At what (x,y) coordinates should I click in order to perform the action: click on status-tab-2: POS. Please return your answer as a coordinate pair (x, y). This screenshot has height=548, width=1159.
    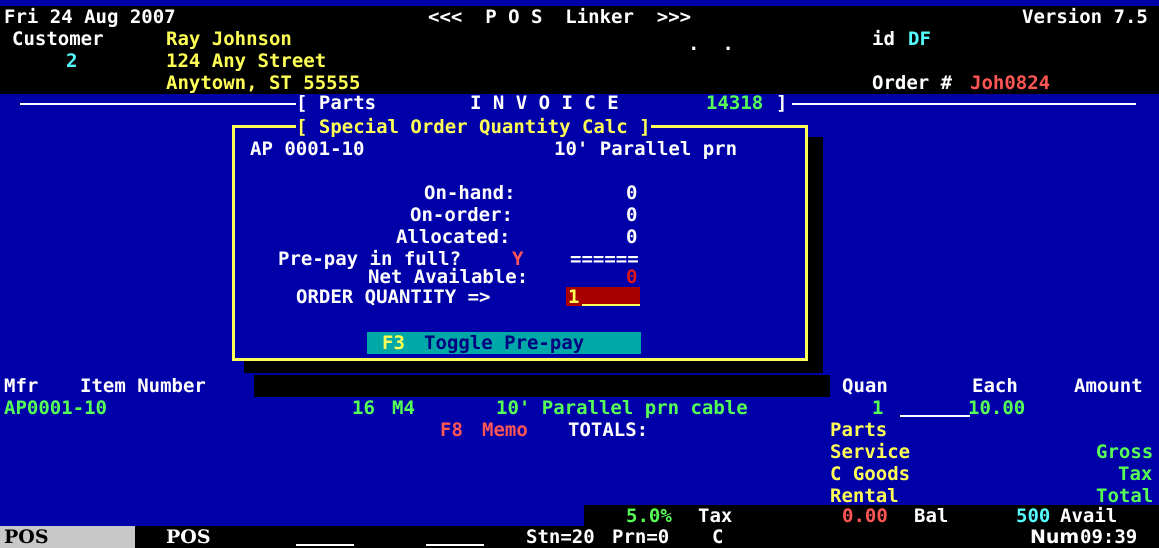
    Looking at the image, I should click on (188, 537).